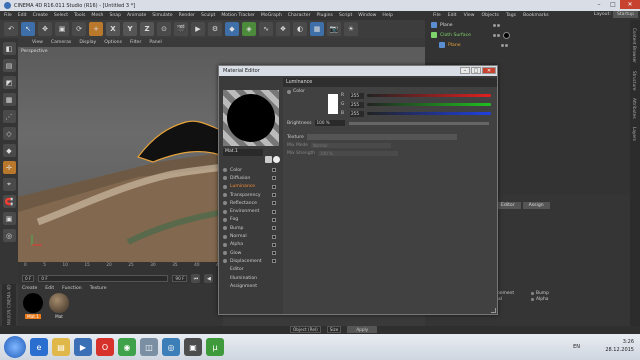  I want to click on make-editable-icon: ◧, so click(9, 48).